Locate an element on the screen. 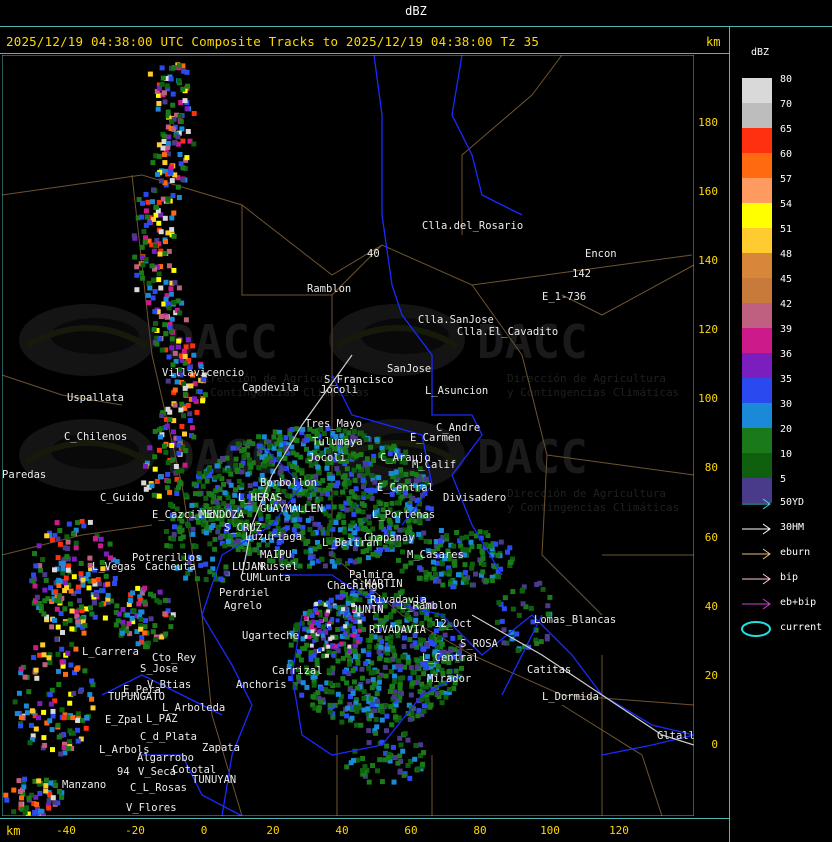 The height and width of the screenshot is (842, 832). track-label: eb+bip is located at coordinates (798, 602).